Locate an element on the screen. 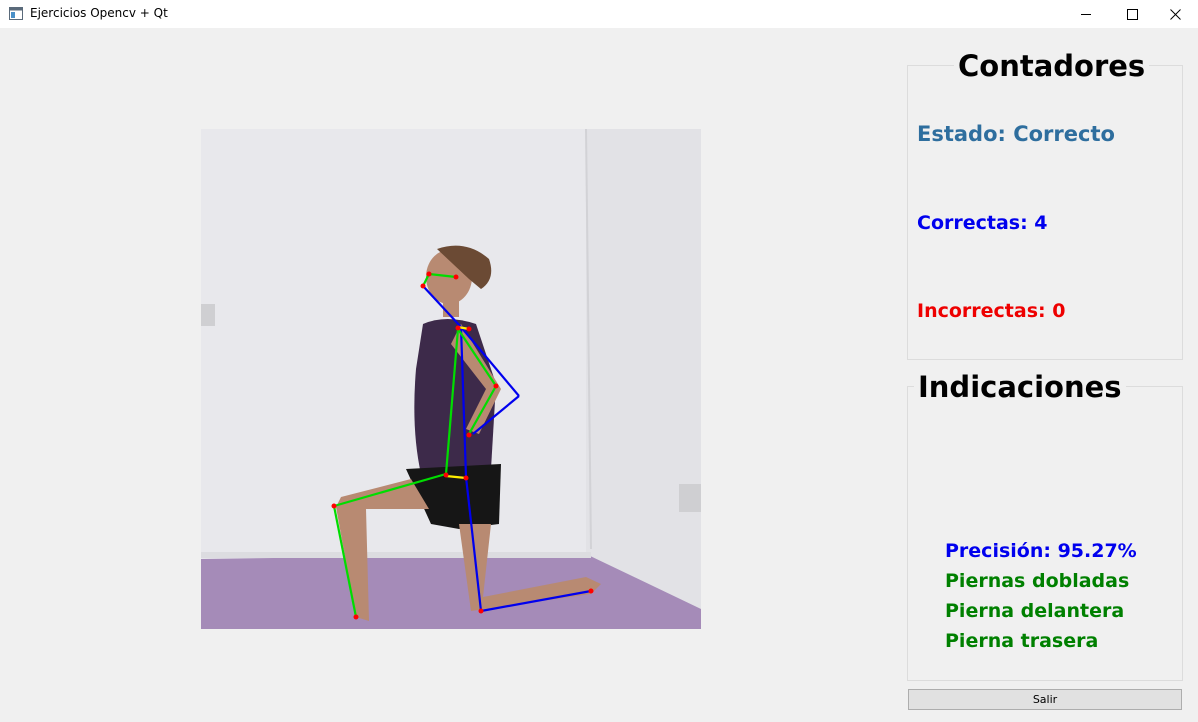 Image resolution: width=1198 pixels, height=722 pixels. close-button is located at coordinates (1175, 14).